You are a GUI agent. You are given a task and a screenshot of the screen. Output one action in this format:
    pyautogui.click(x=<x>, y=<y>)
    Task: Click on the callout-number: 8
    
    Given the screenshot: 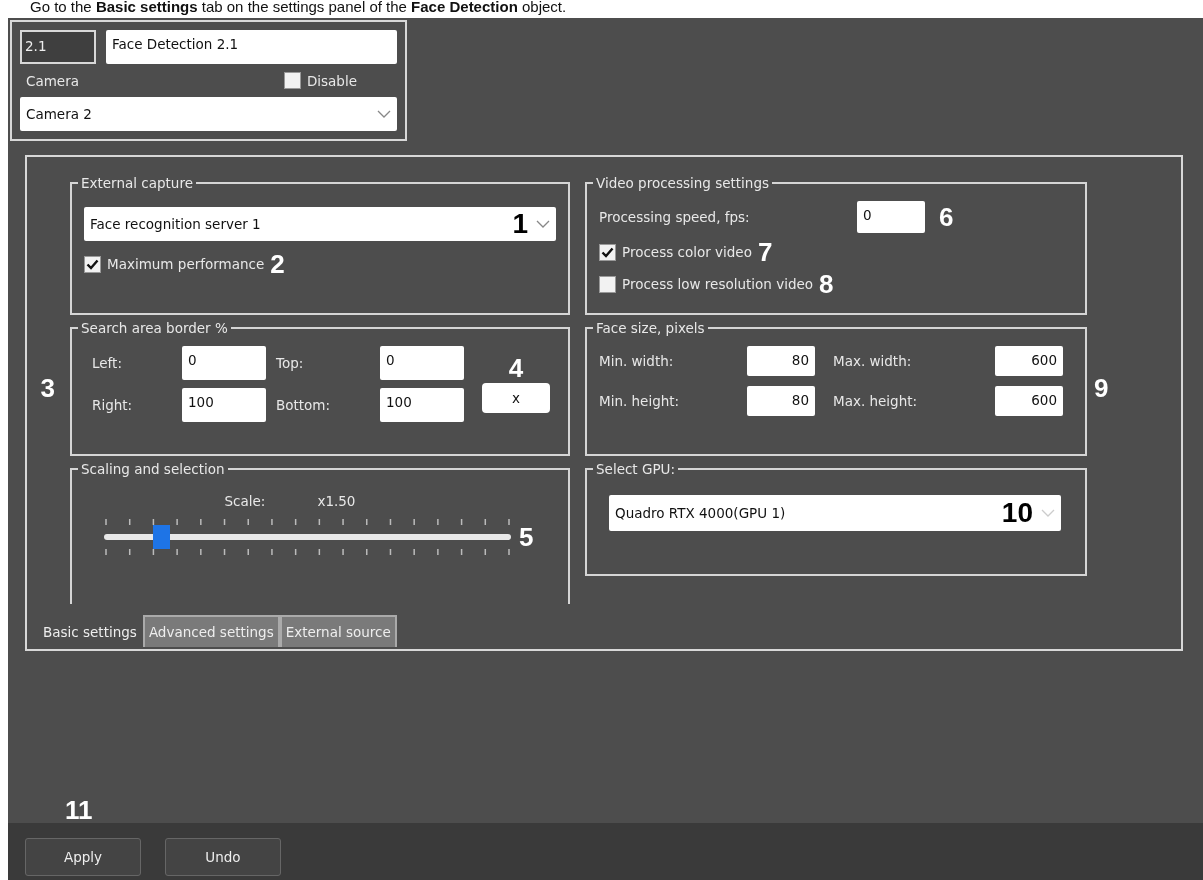 What is the action you would take?
    pyautogui.click(x=826, y=284)
    